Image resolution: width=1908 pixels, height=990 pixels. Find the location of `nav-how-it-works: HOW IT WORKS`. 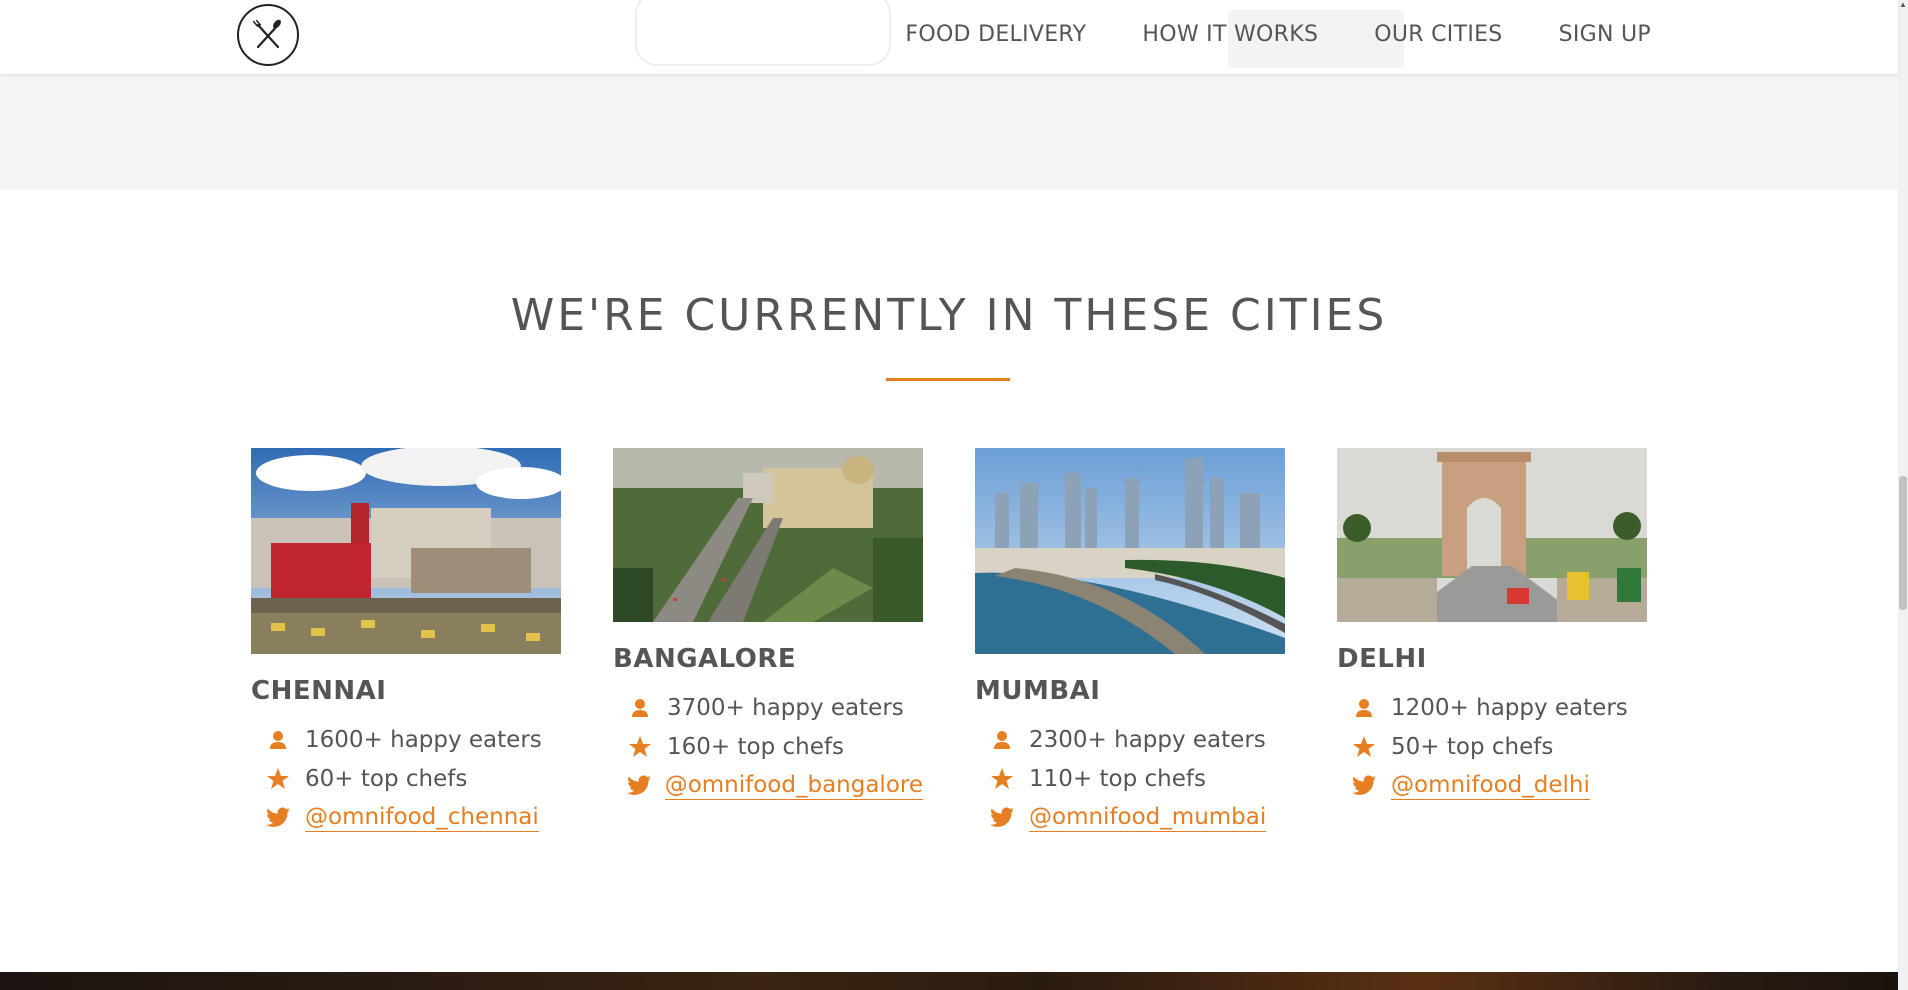

nav-how-it-works: HOW IT WORKS is located at coordinates (1230, 34).